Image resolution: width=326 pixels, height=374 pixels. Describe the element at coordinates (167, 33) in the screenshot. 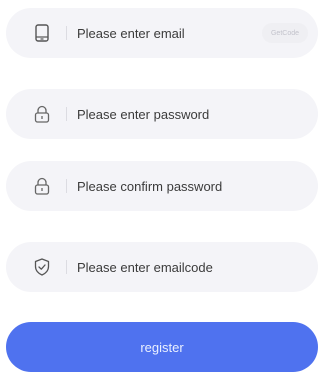

I see `email-input` at that location.